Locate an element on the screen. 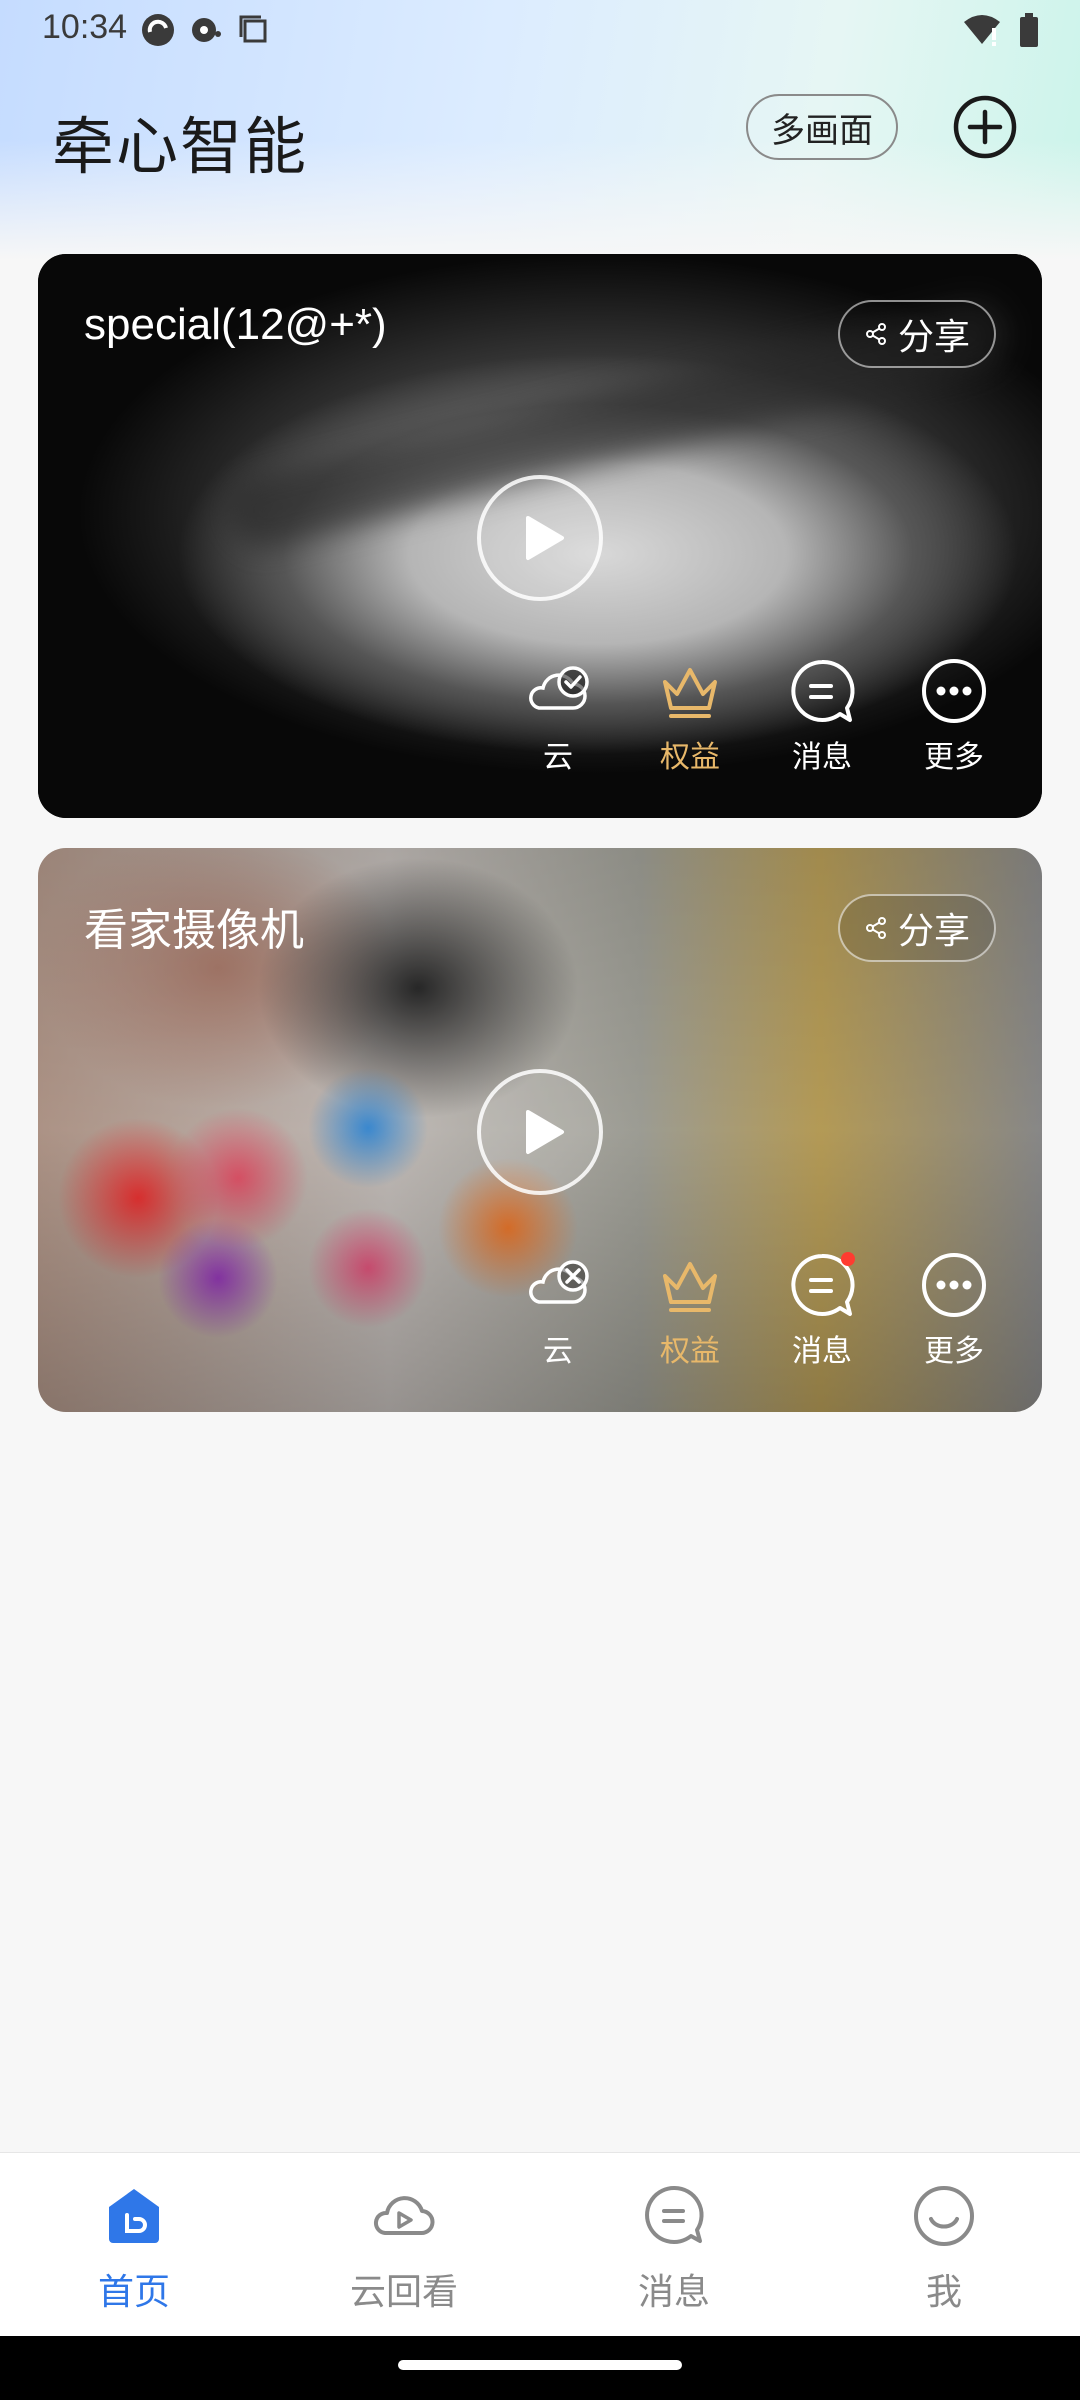  status-notification-icons is located at coordinates (206, 30).